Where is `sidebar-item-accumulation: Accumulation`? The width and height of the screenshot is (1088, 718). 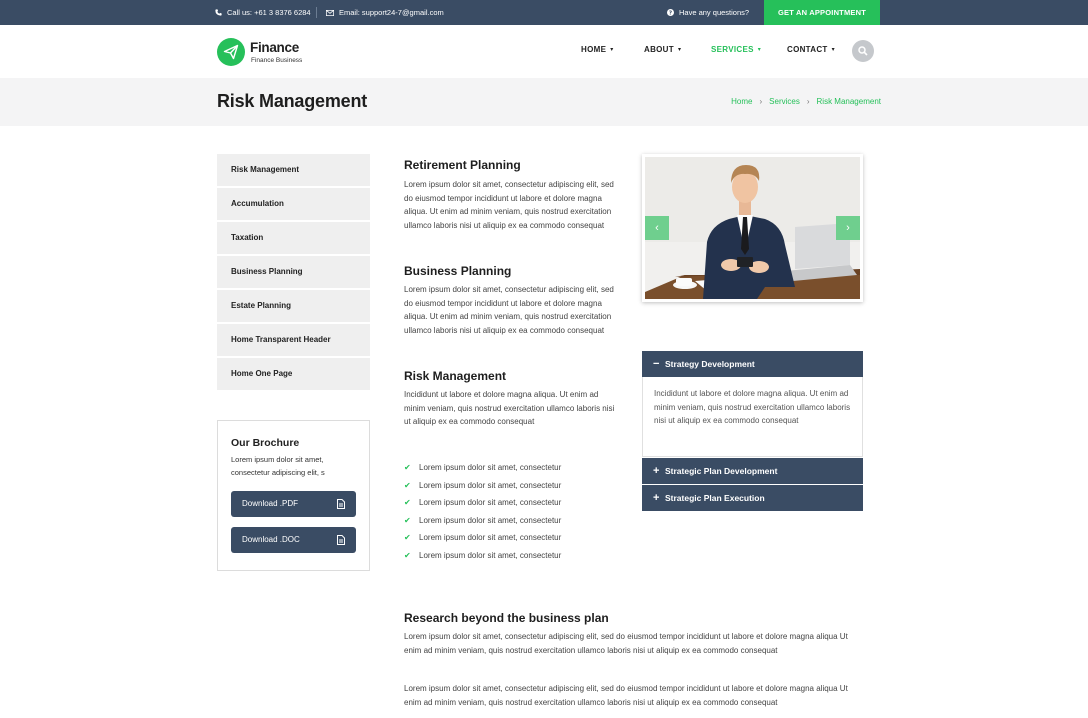 sidebar-item-accumulation: Accumulation is located at coordinates (293, 204).